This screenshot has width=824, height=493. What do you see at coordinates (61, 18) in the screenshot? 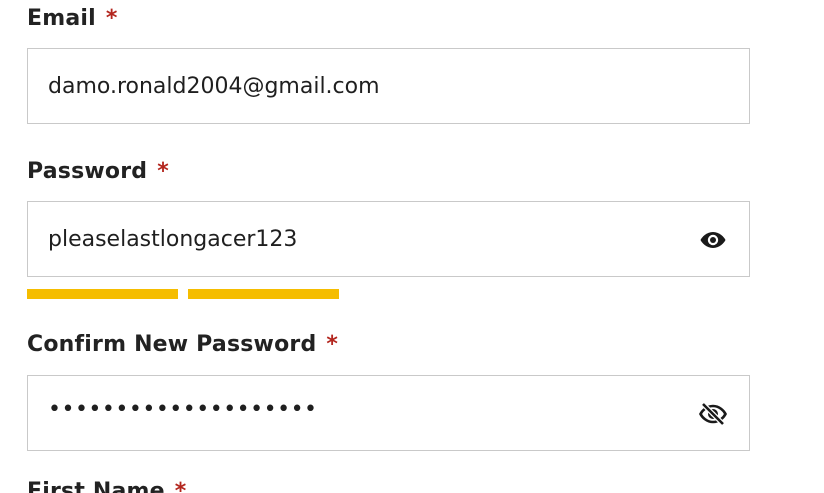
I see `email-label-text: Email` at bounding box center [61, 18].